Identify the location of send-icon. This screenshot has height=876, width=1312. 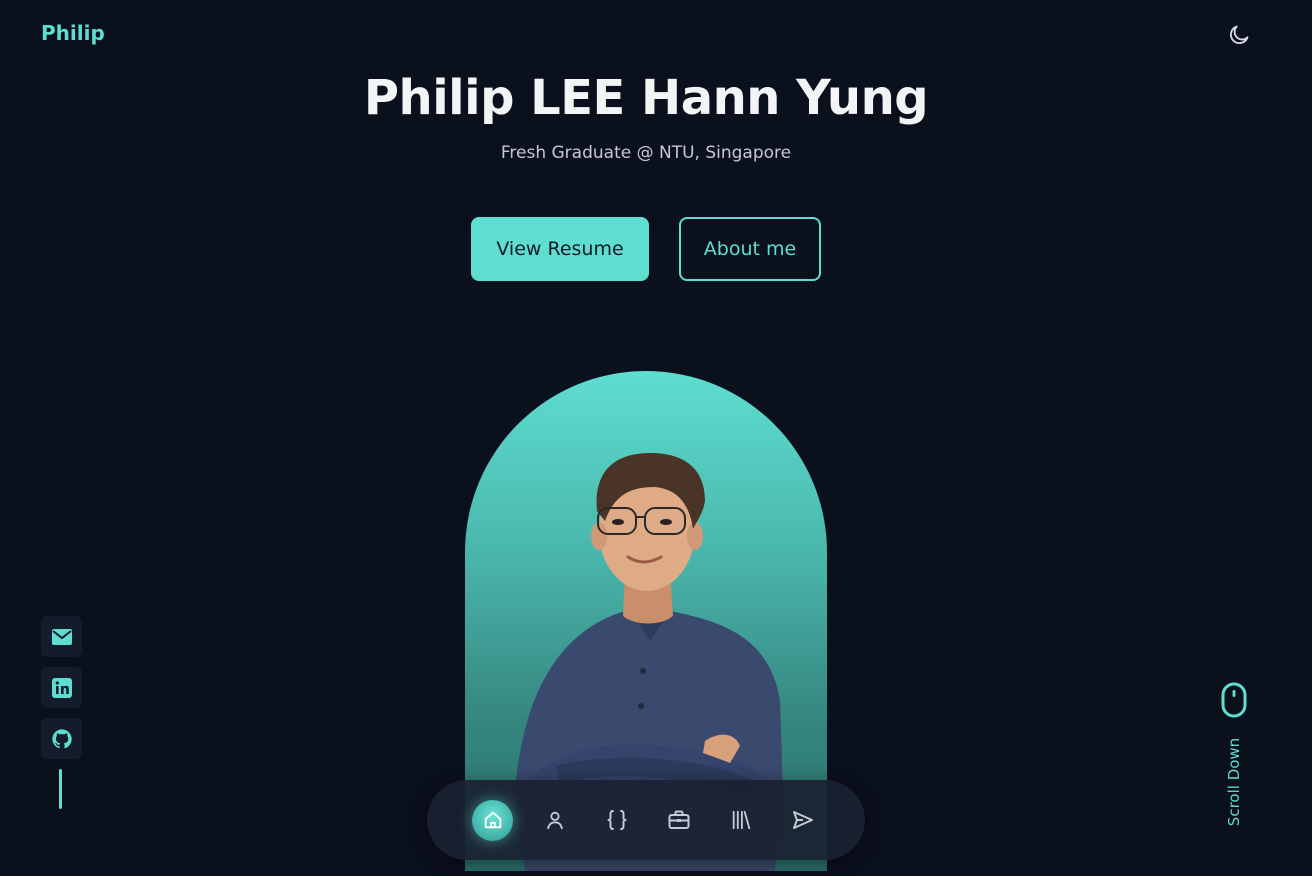
(803, 820).